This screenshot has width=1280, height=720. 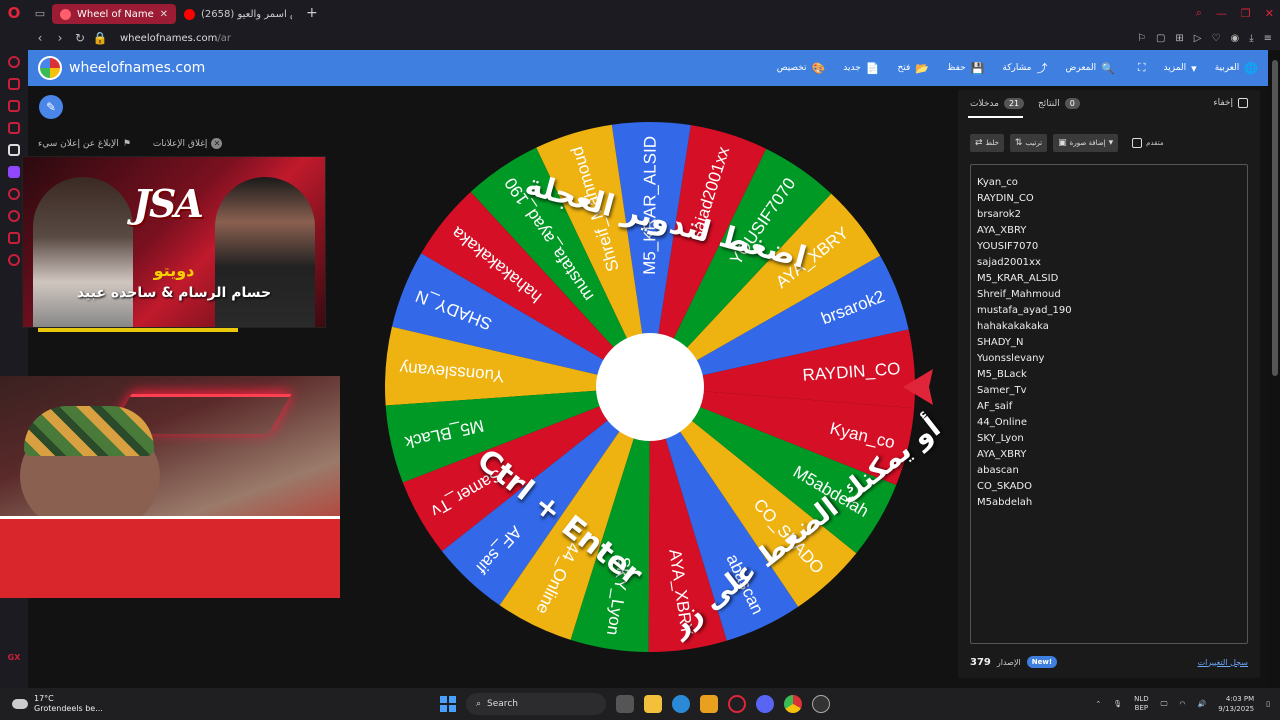 What do you see at coordinates (1002, 422) in the screenshot?
I see `entry-line: 44_Online` at bounding box center [1002, 422].